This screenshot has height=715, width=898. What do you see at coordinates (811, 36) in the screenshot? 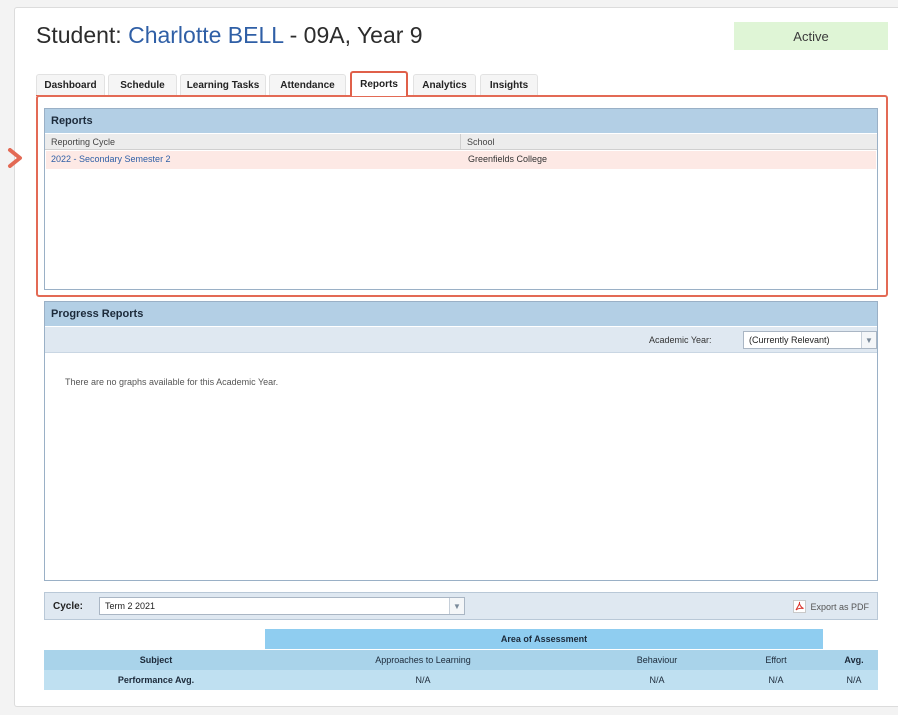
I see `status-badge: Active` at bounding box center [811, 36].